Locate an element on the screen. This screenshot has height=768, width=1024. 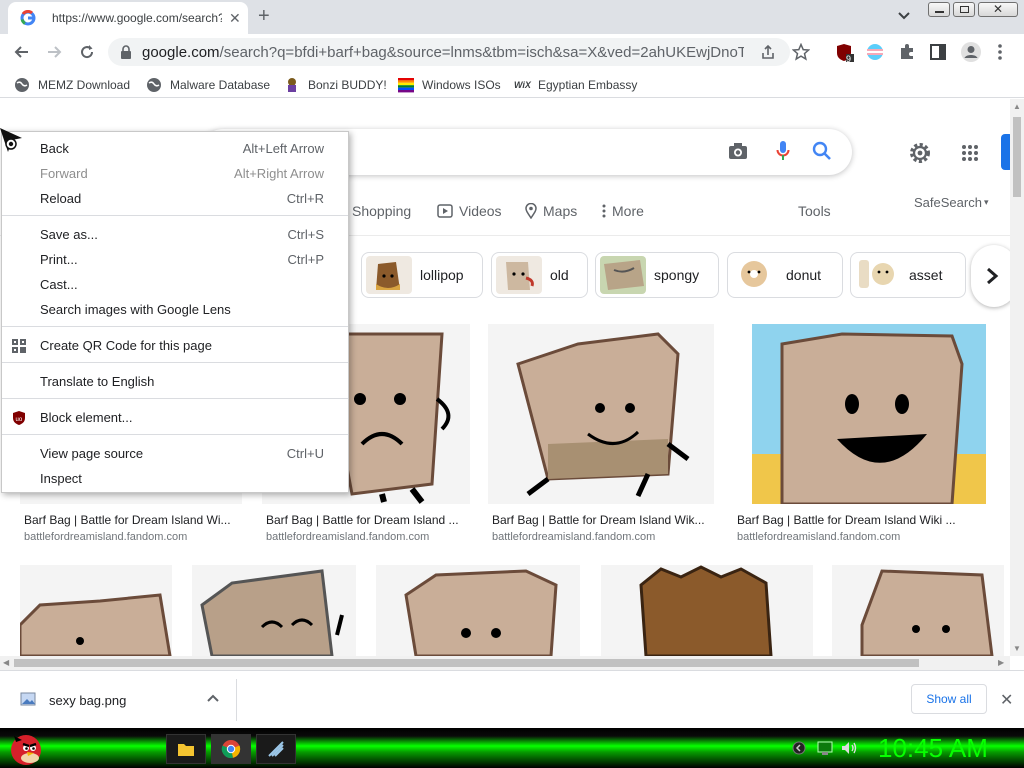
taskbar: 10:45 AM is located at coordinates (512, 748).